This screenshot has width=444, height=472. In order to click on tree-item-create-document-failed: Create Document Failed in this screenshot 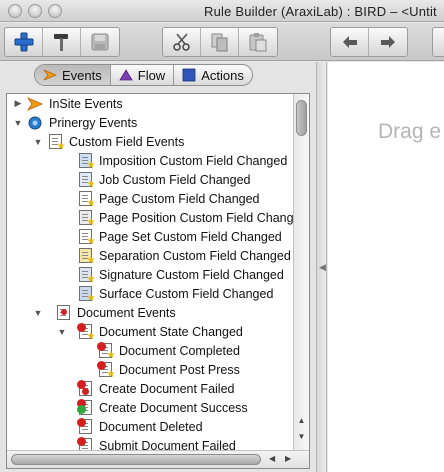, I will do `click(155, 388)`.